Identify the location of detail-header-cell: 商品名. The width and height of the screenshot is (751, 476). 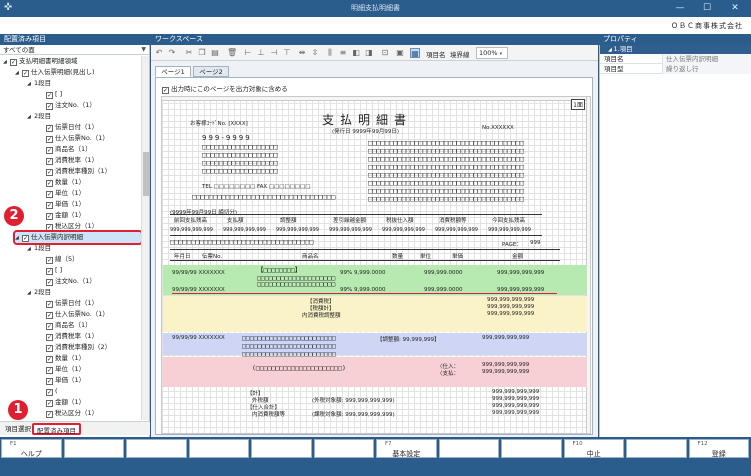
(310, 256).